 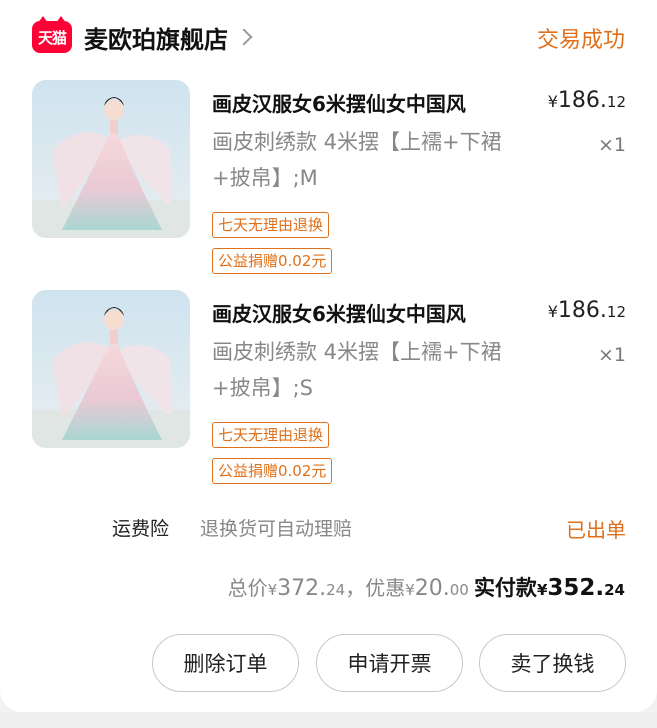 I want to click on product-spec: 画皮刺绣款 4米摆【上襦+下裙+披帛】;S, so click(x=357, y=370).